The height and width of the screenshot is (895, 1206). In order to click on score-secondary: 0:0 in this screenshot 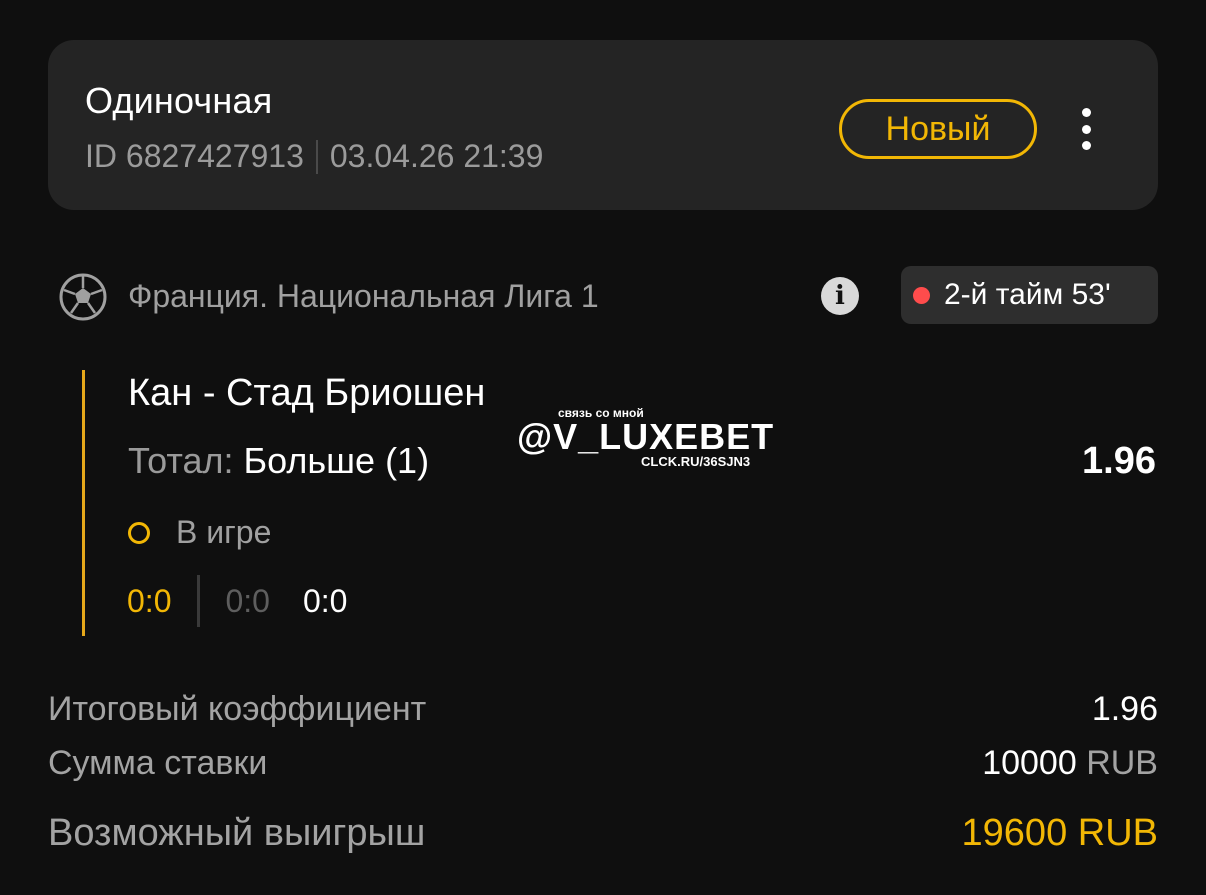, I will do `click(247, 600)`.